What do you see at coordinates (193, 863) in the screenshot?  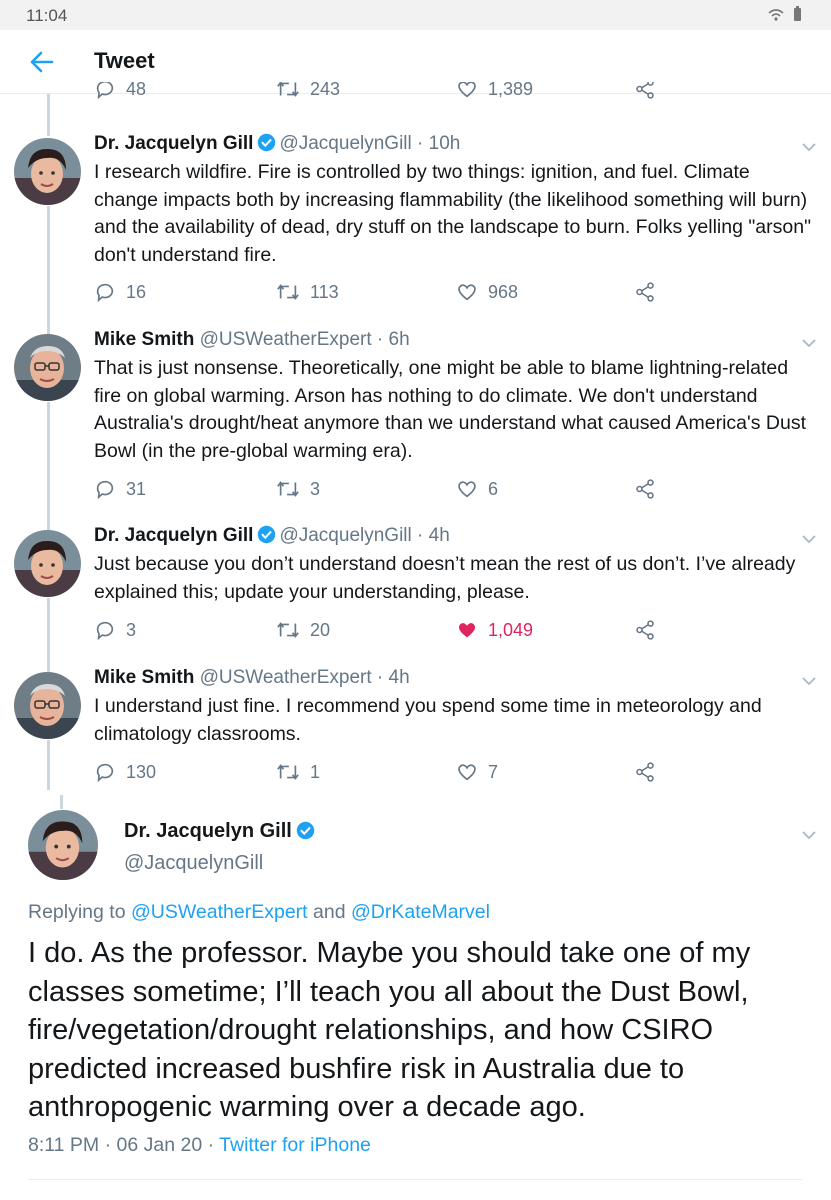 I see `author-handle: @JacquelynGill` at bounding box center [193, 863].